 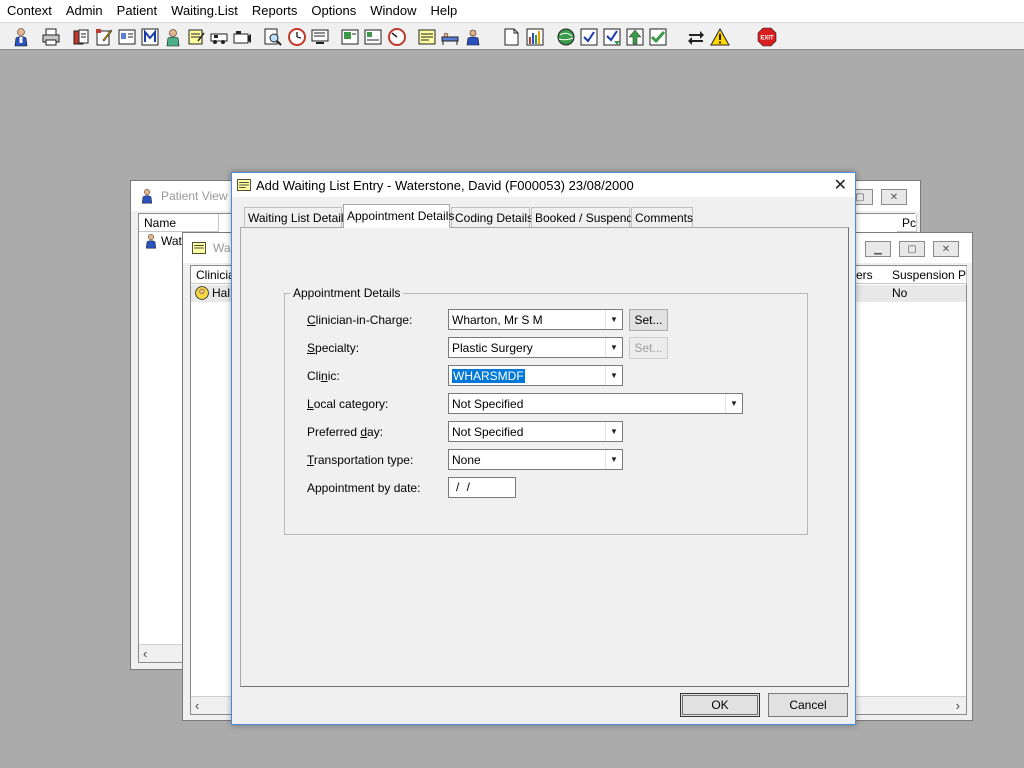 What do you see at coordinates (196, 37) in the screenshot?
I see `notes-icon` at bounding box center [196, 37].